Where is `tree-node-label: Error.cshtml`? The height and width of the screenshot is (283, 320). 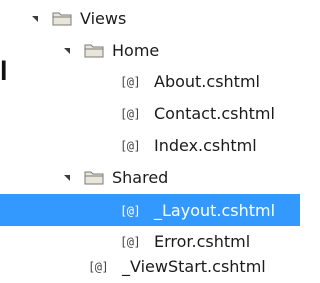
tree-node-label: Error.cshtml is located at coordinates (202, 241).